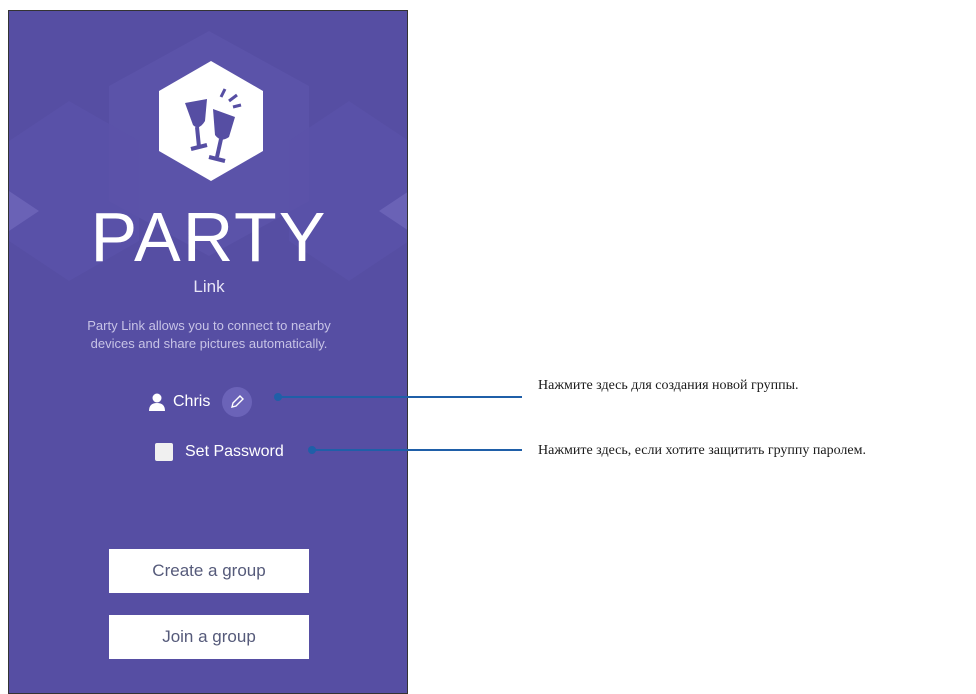 This screenshot has height=694, width=976. Describe the element at coordinates (164, 452) in the screenshot. I see `password-checkbox` at that location.